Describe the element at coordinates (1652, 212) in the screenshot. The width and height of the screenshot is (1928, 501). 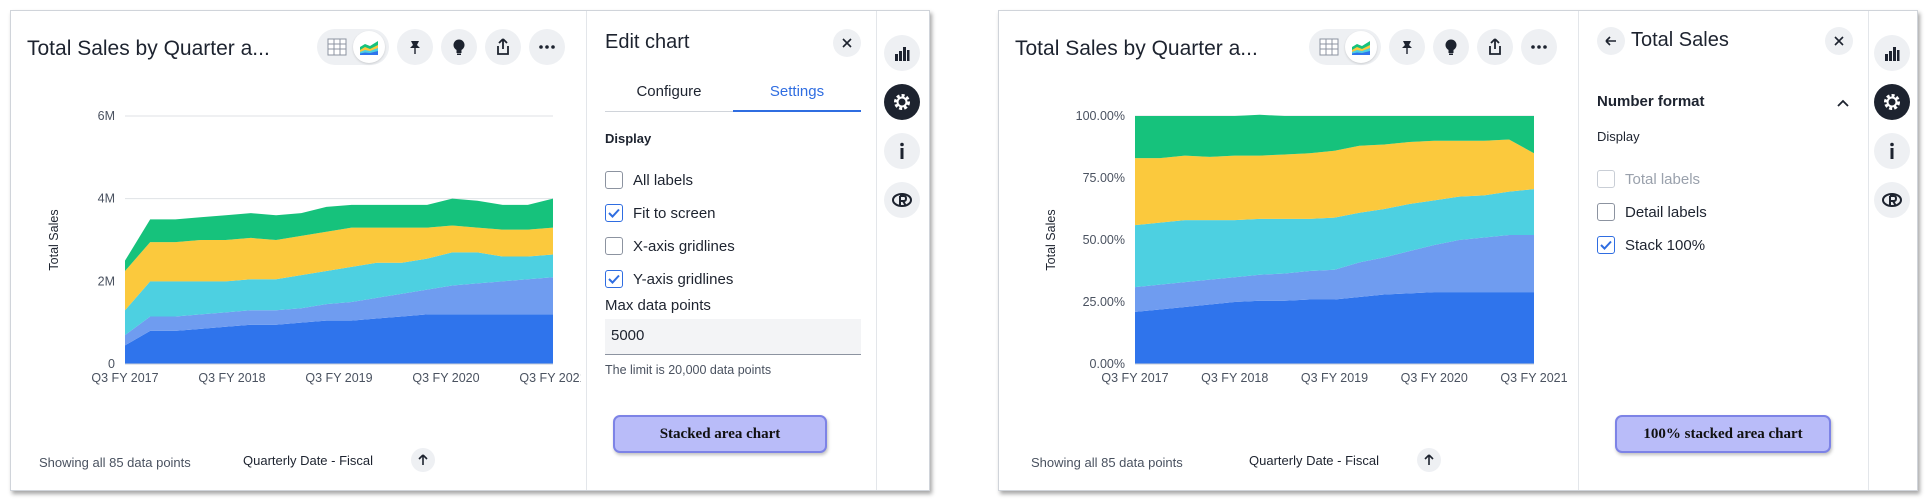
I see `option-detail-labels: Detail labels` at that location.